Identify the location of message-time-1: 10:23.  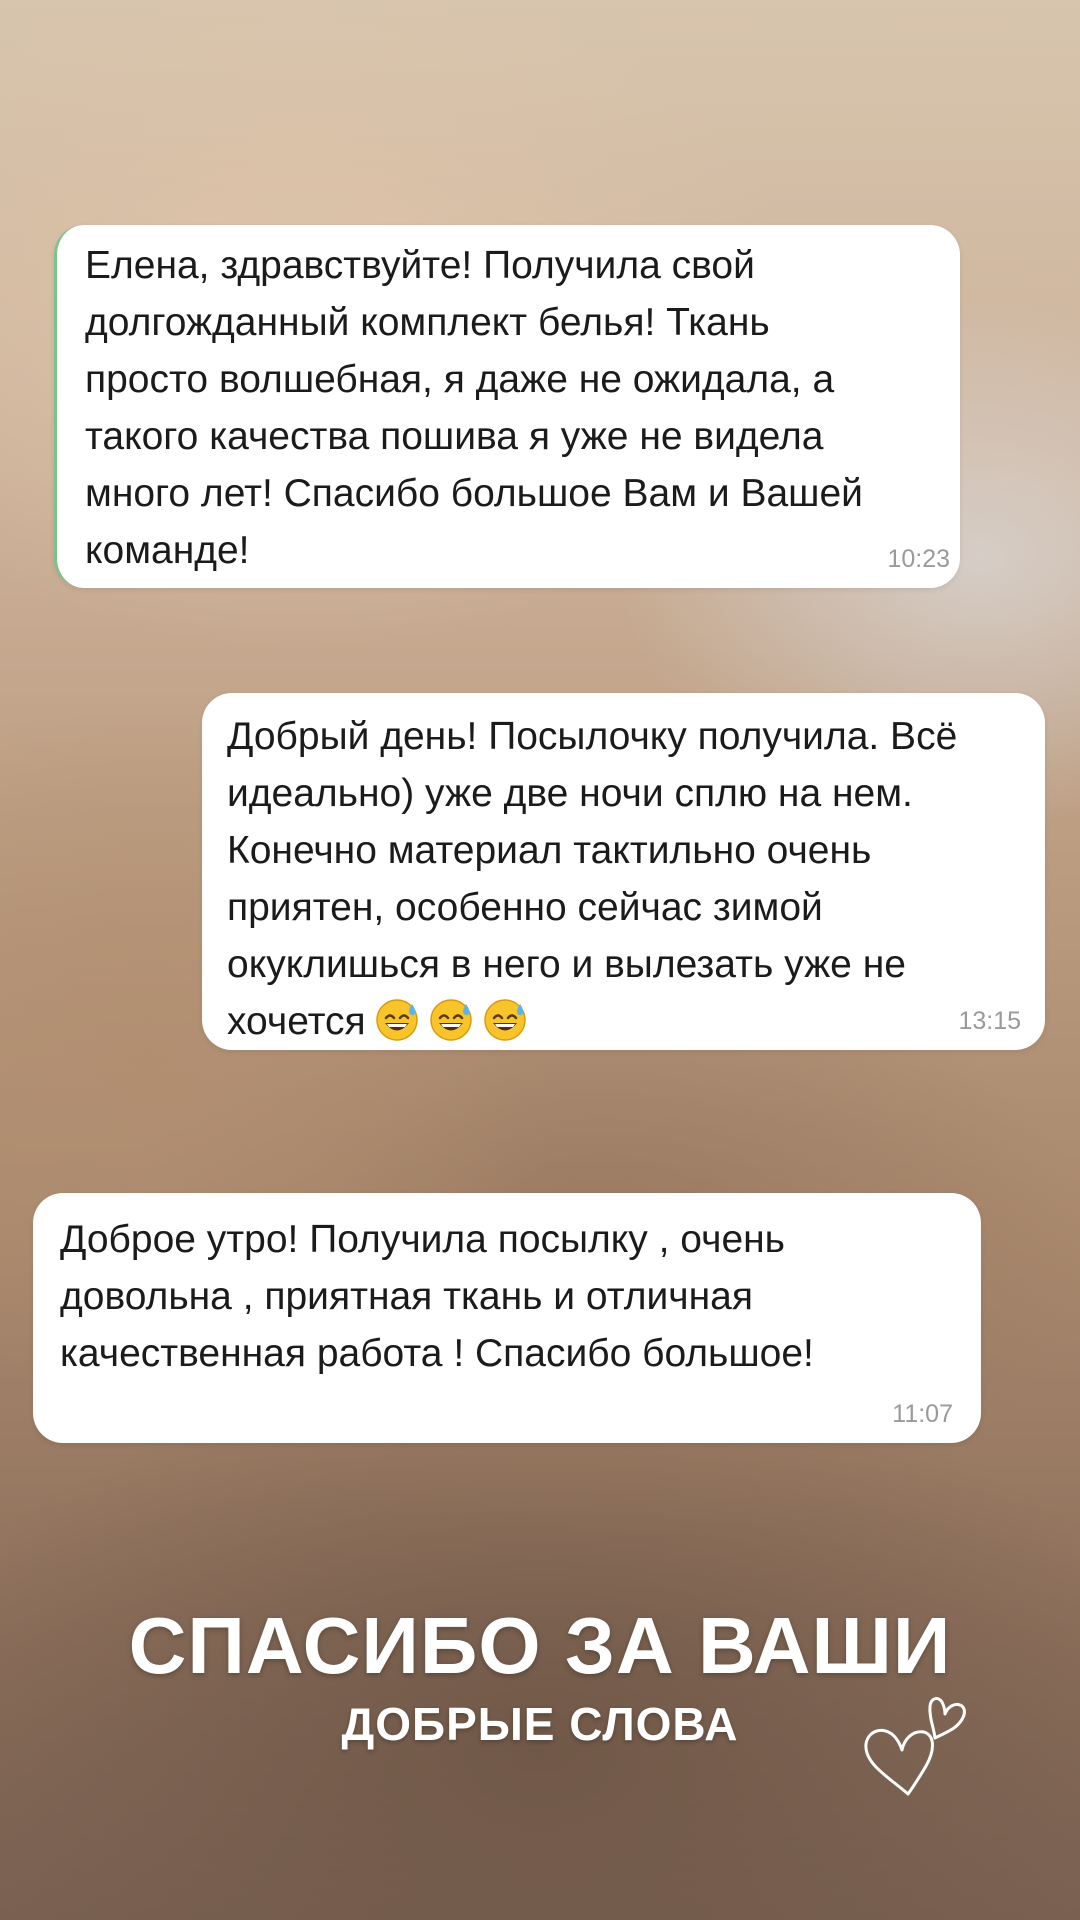
(918, 559).